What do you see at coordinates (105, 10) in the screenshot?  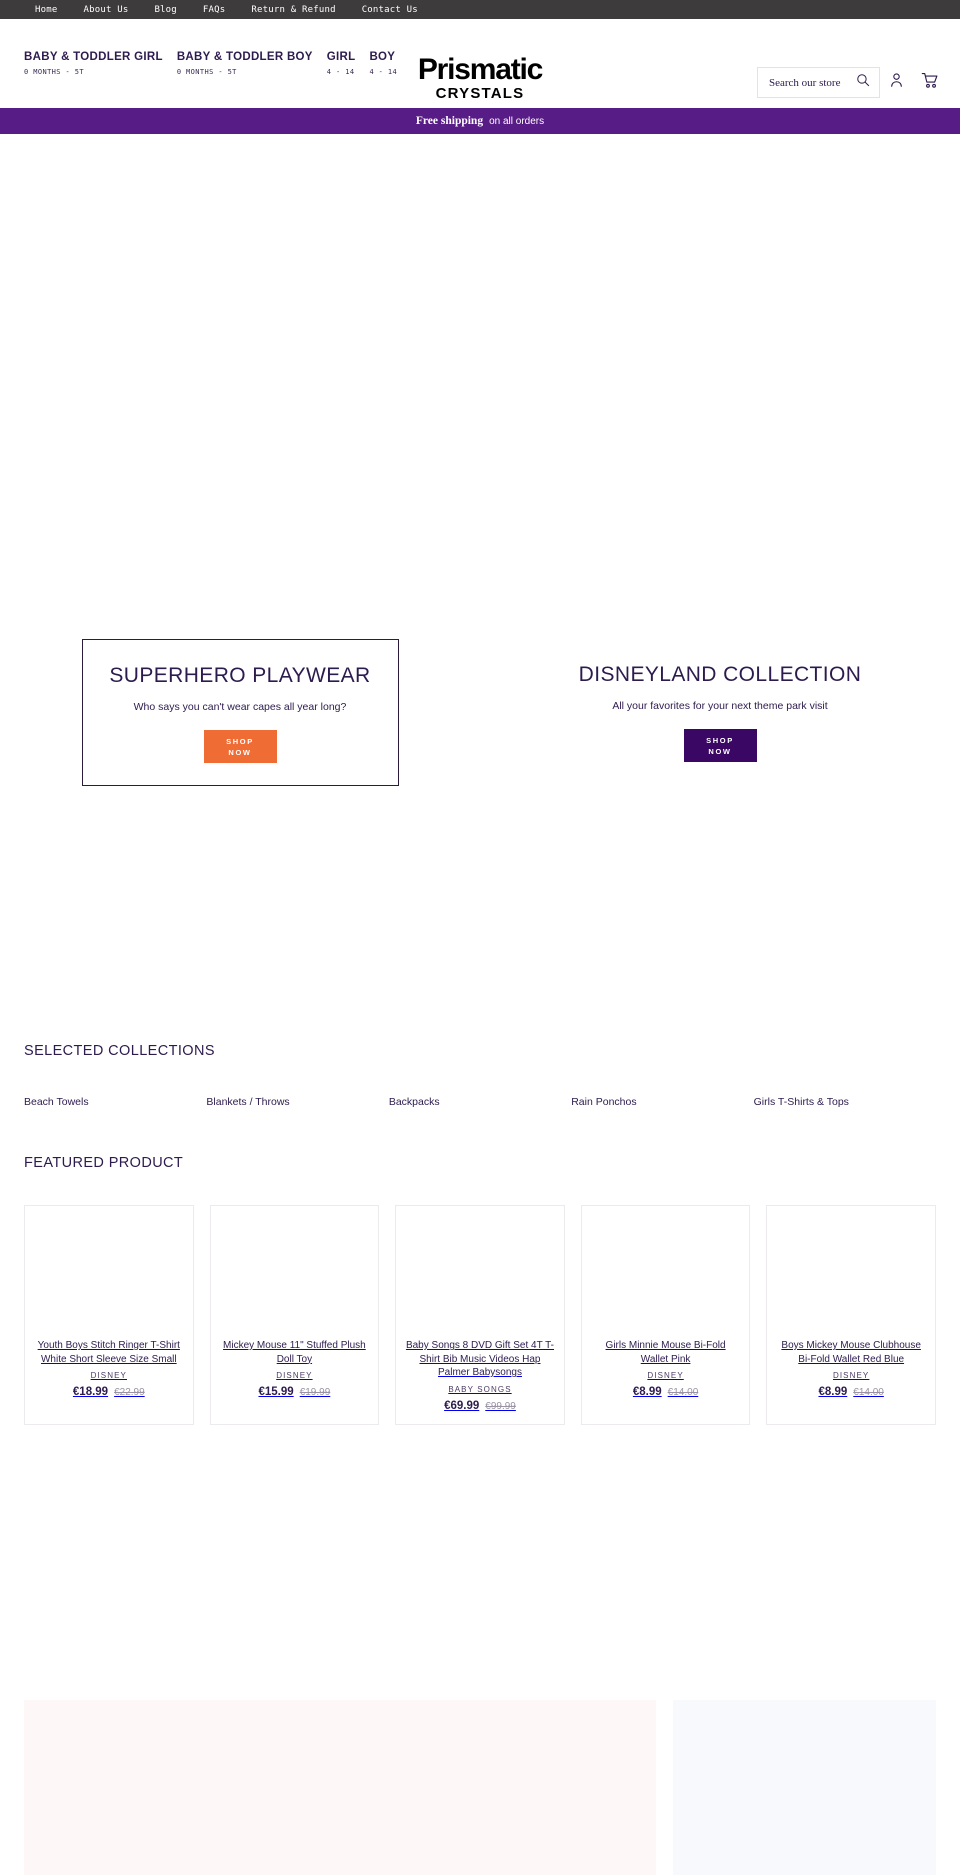 I see `utility-link-about-us: About Us` at bounding box center [105, 10].